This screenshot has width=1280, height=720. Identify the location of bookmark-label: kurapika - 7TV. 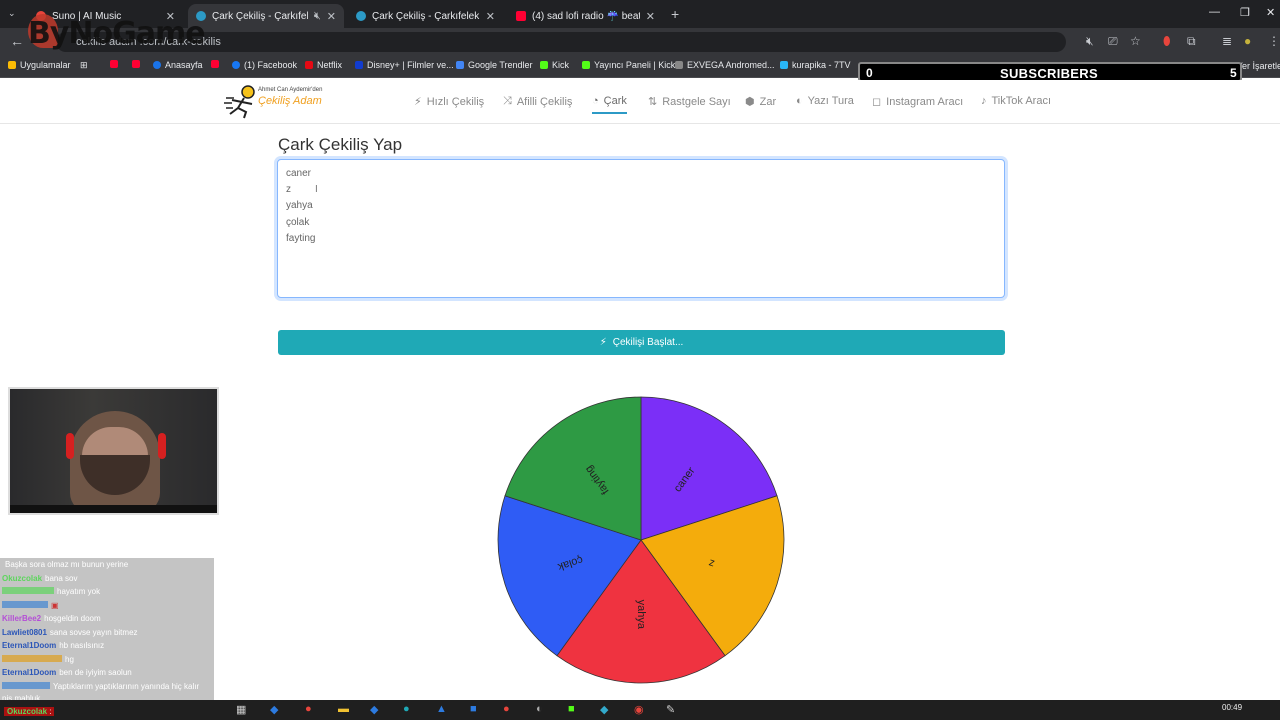
(821, 65).